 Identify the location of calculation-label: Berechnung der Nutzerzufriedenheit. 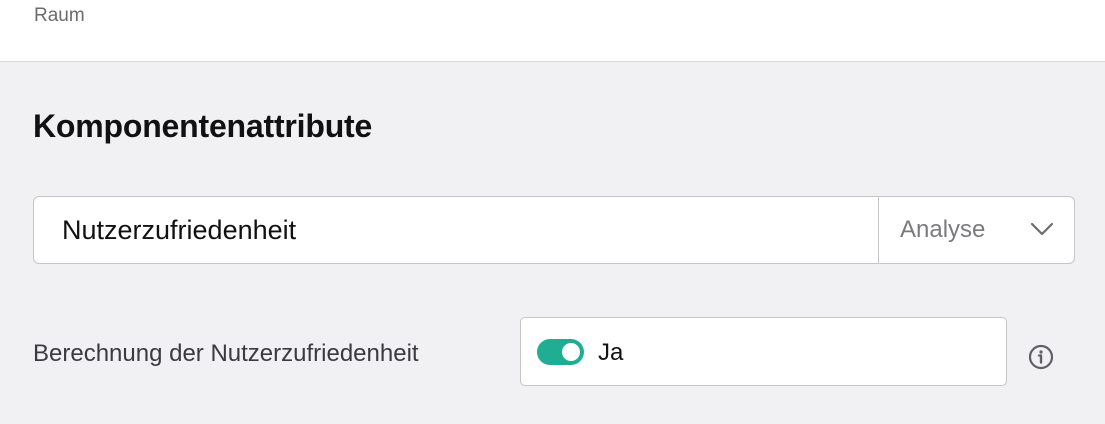
(226, 353).